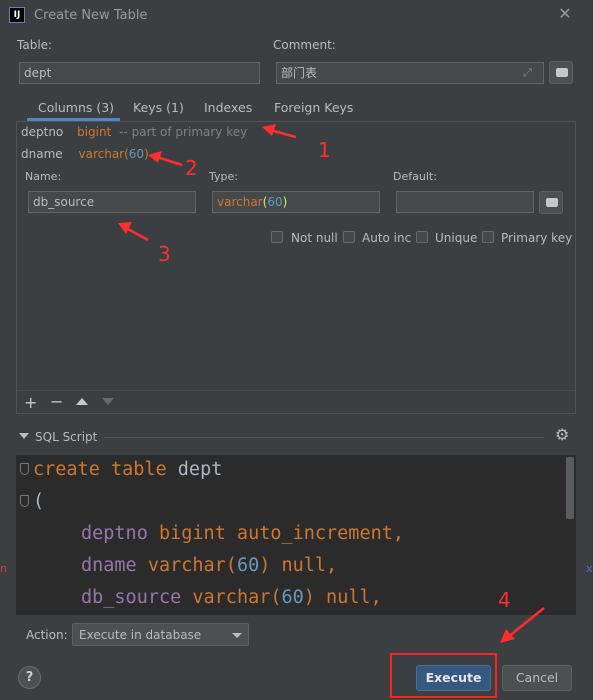  Describe the element at coordinates (443, 675) in the screenshot. I see `annotation-highlight-box` at that location.